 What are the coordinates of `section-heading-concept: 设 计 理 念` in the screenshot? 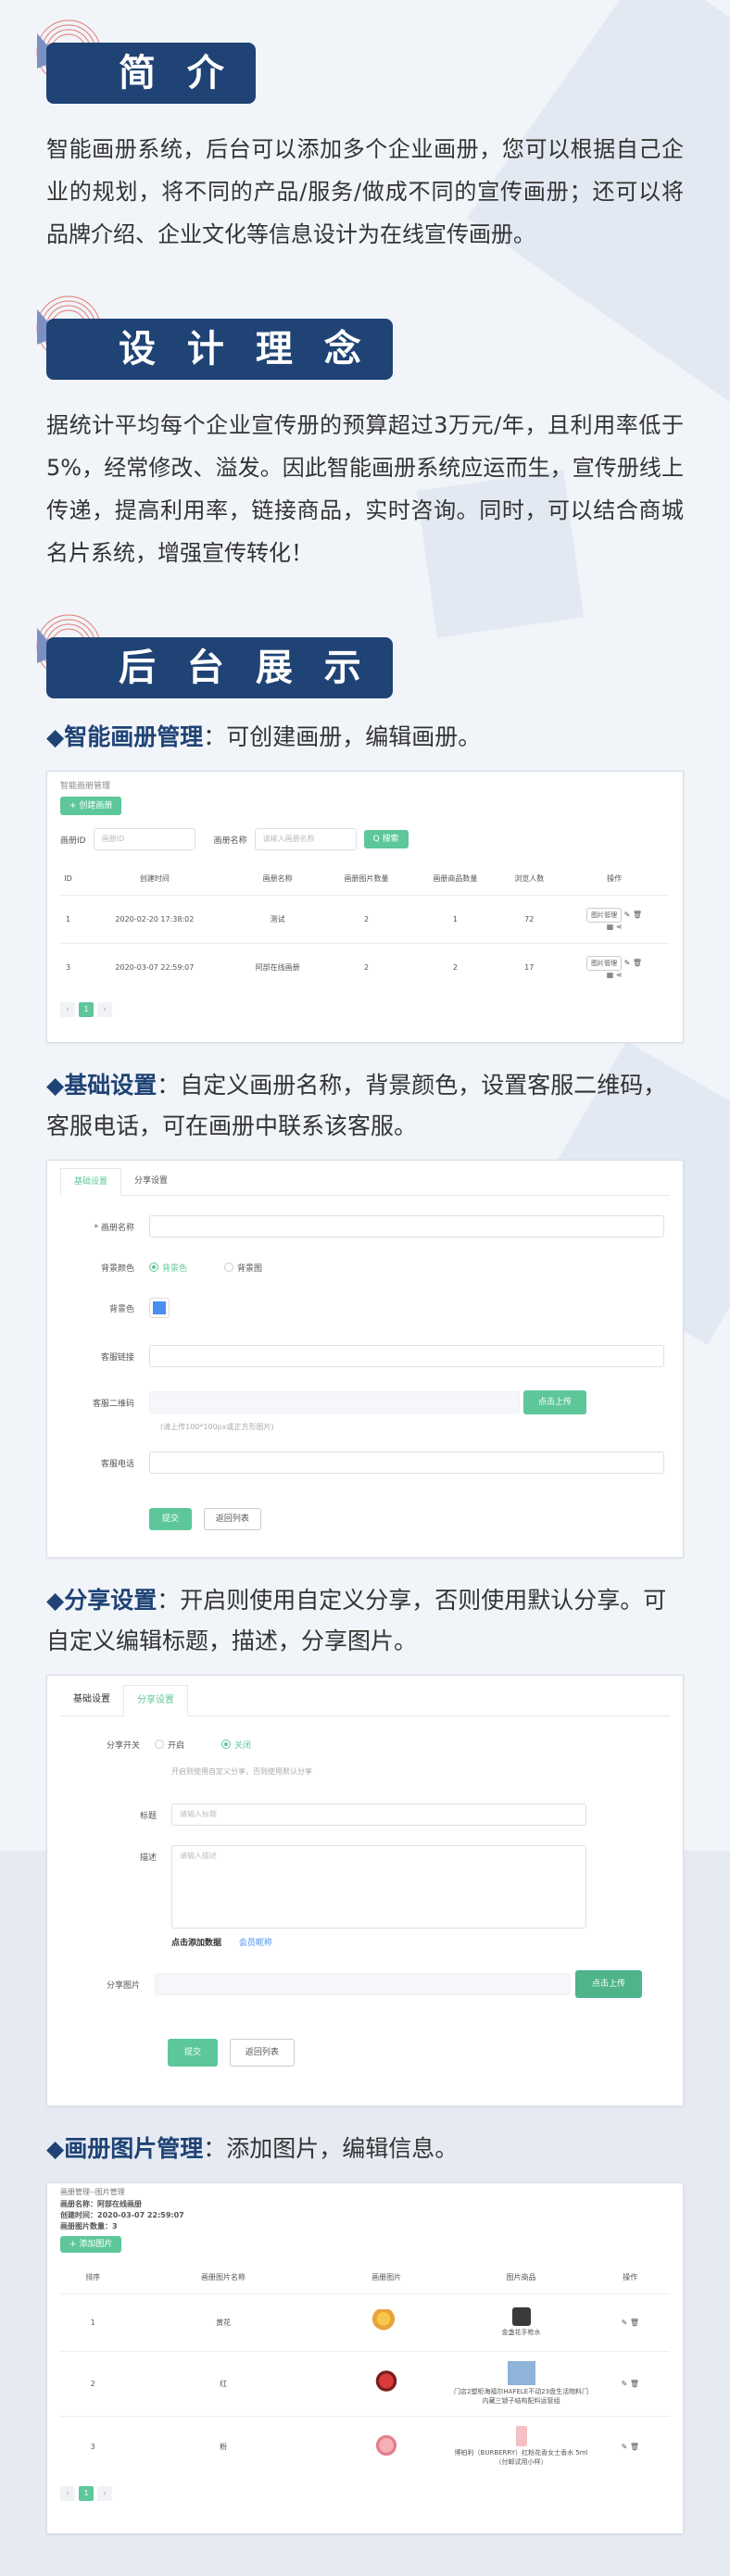 It's located at (360, 336).